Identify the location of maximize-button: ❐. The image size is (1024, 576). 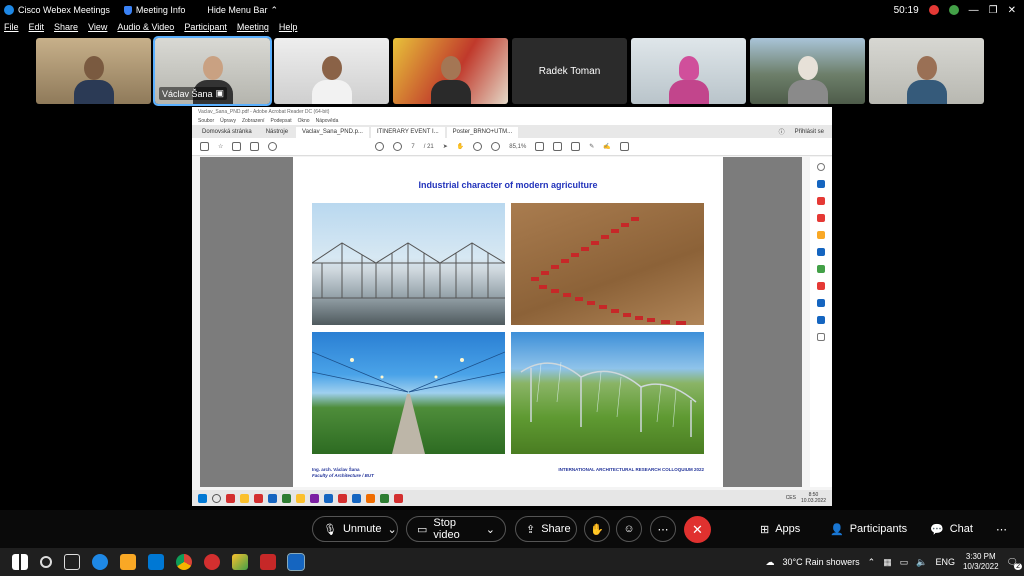
(993, 10).